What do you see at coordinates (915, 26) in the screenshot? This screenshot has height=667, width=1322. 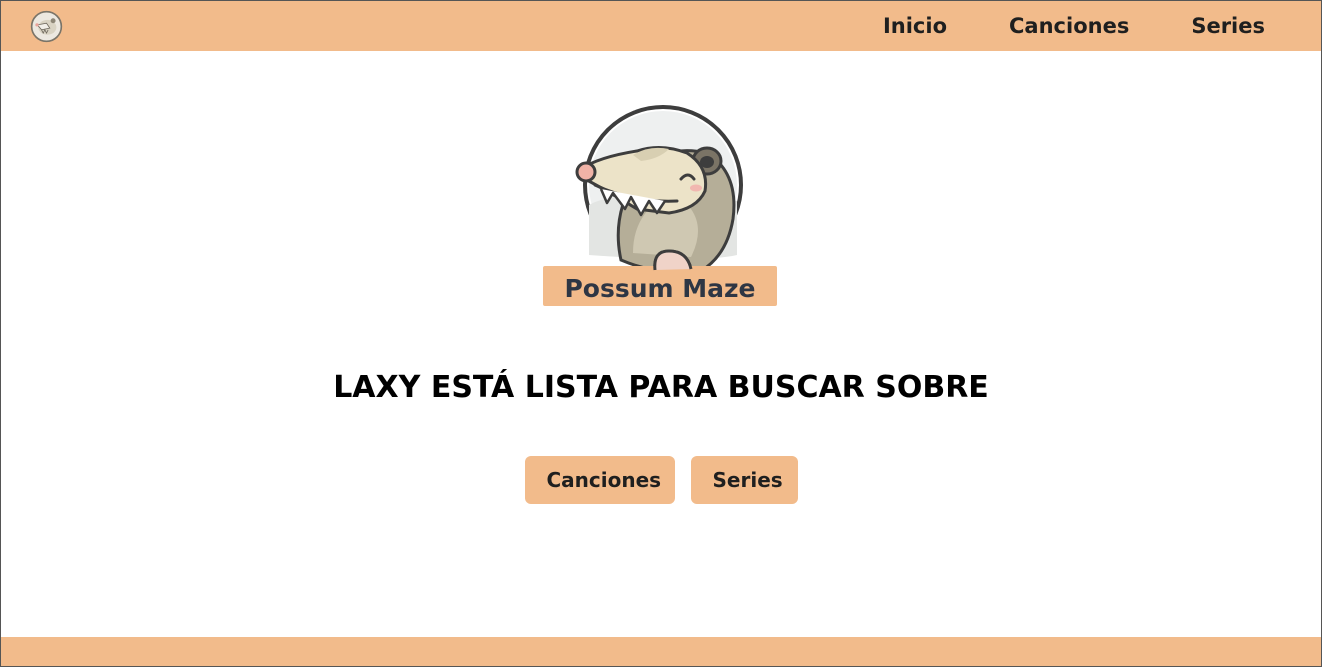 I see `nav-link-inicio: Inicio` at bounding box center [915, 26].